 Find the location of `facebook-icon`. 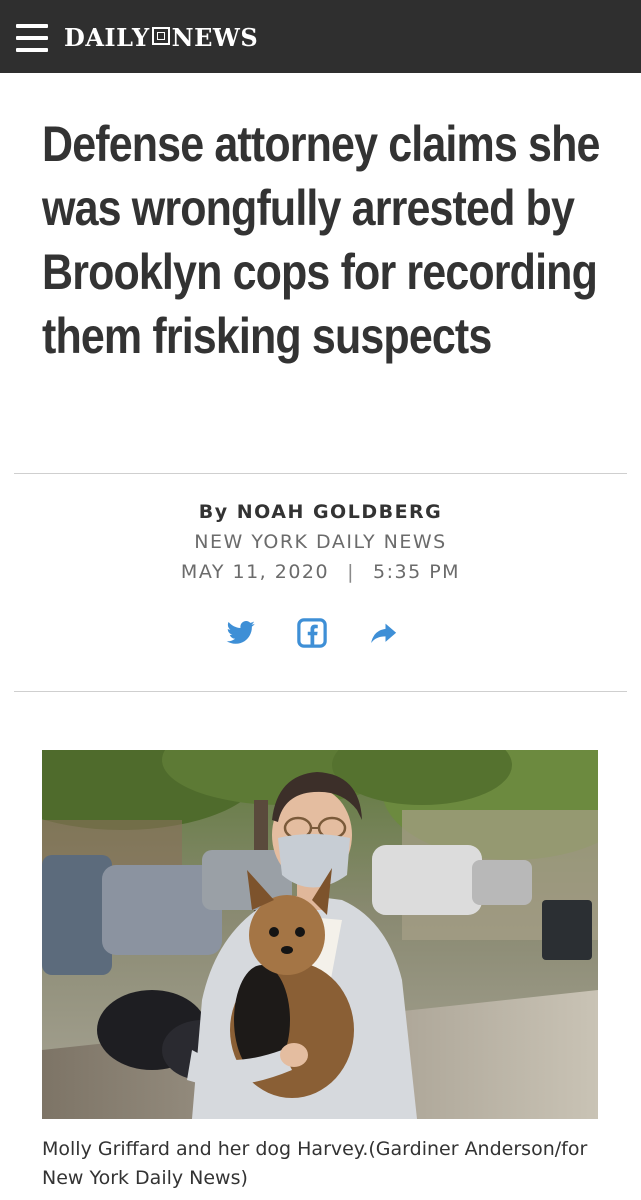

facebook-icon is located at coordinates (312, 633).